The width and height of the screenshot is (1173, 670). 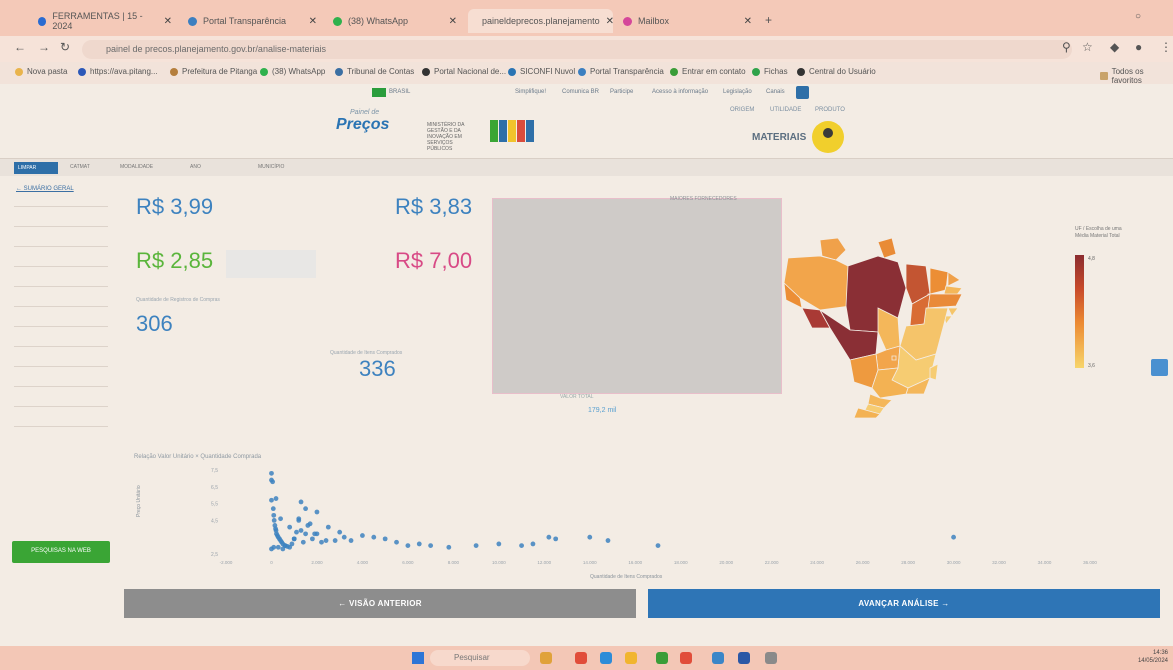 I want to click on gov-link: Simplifique!, so click(x=530, y=92).